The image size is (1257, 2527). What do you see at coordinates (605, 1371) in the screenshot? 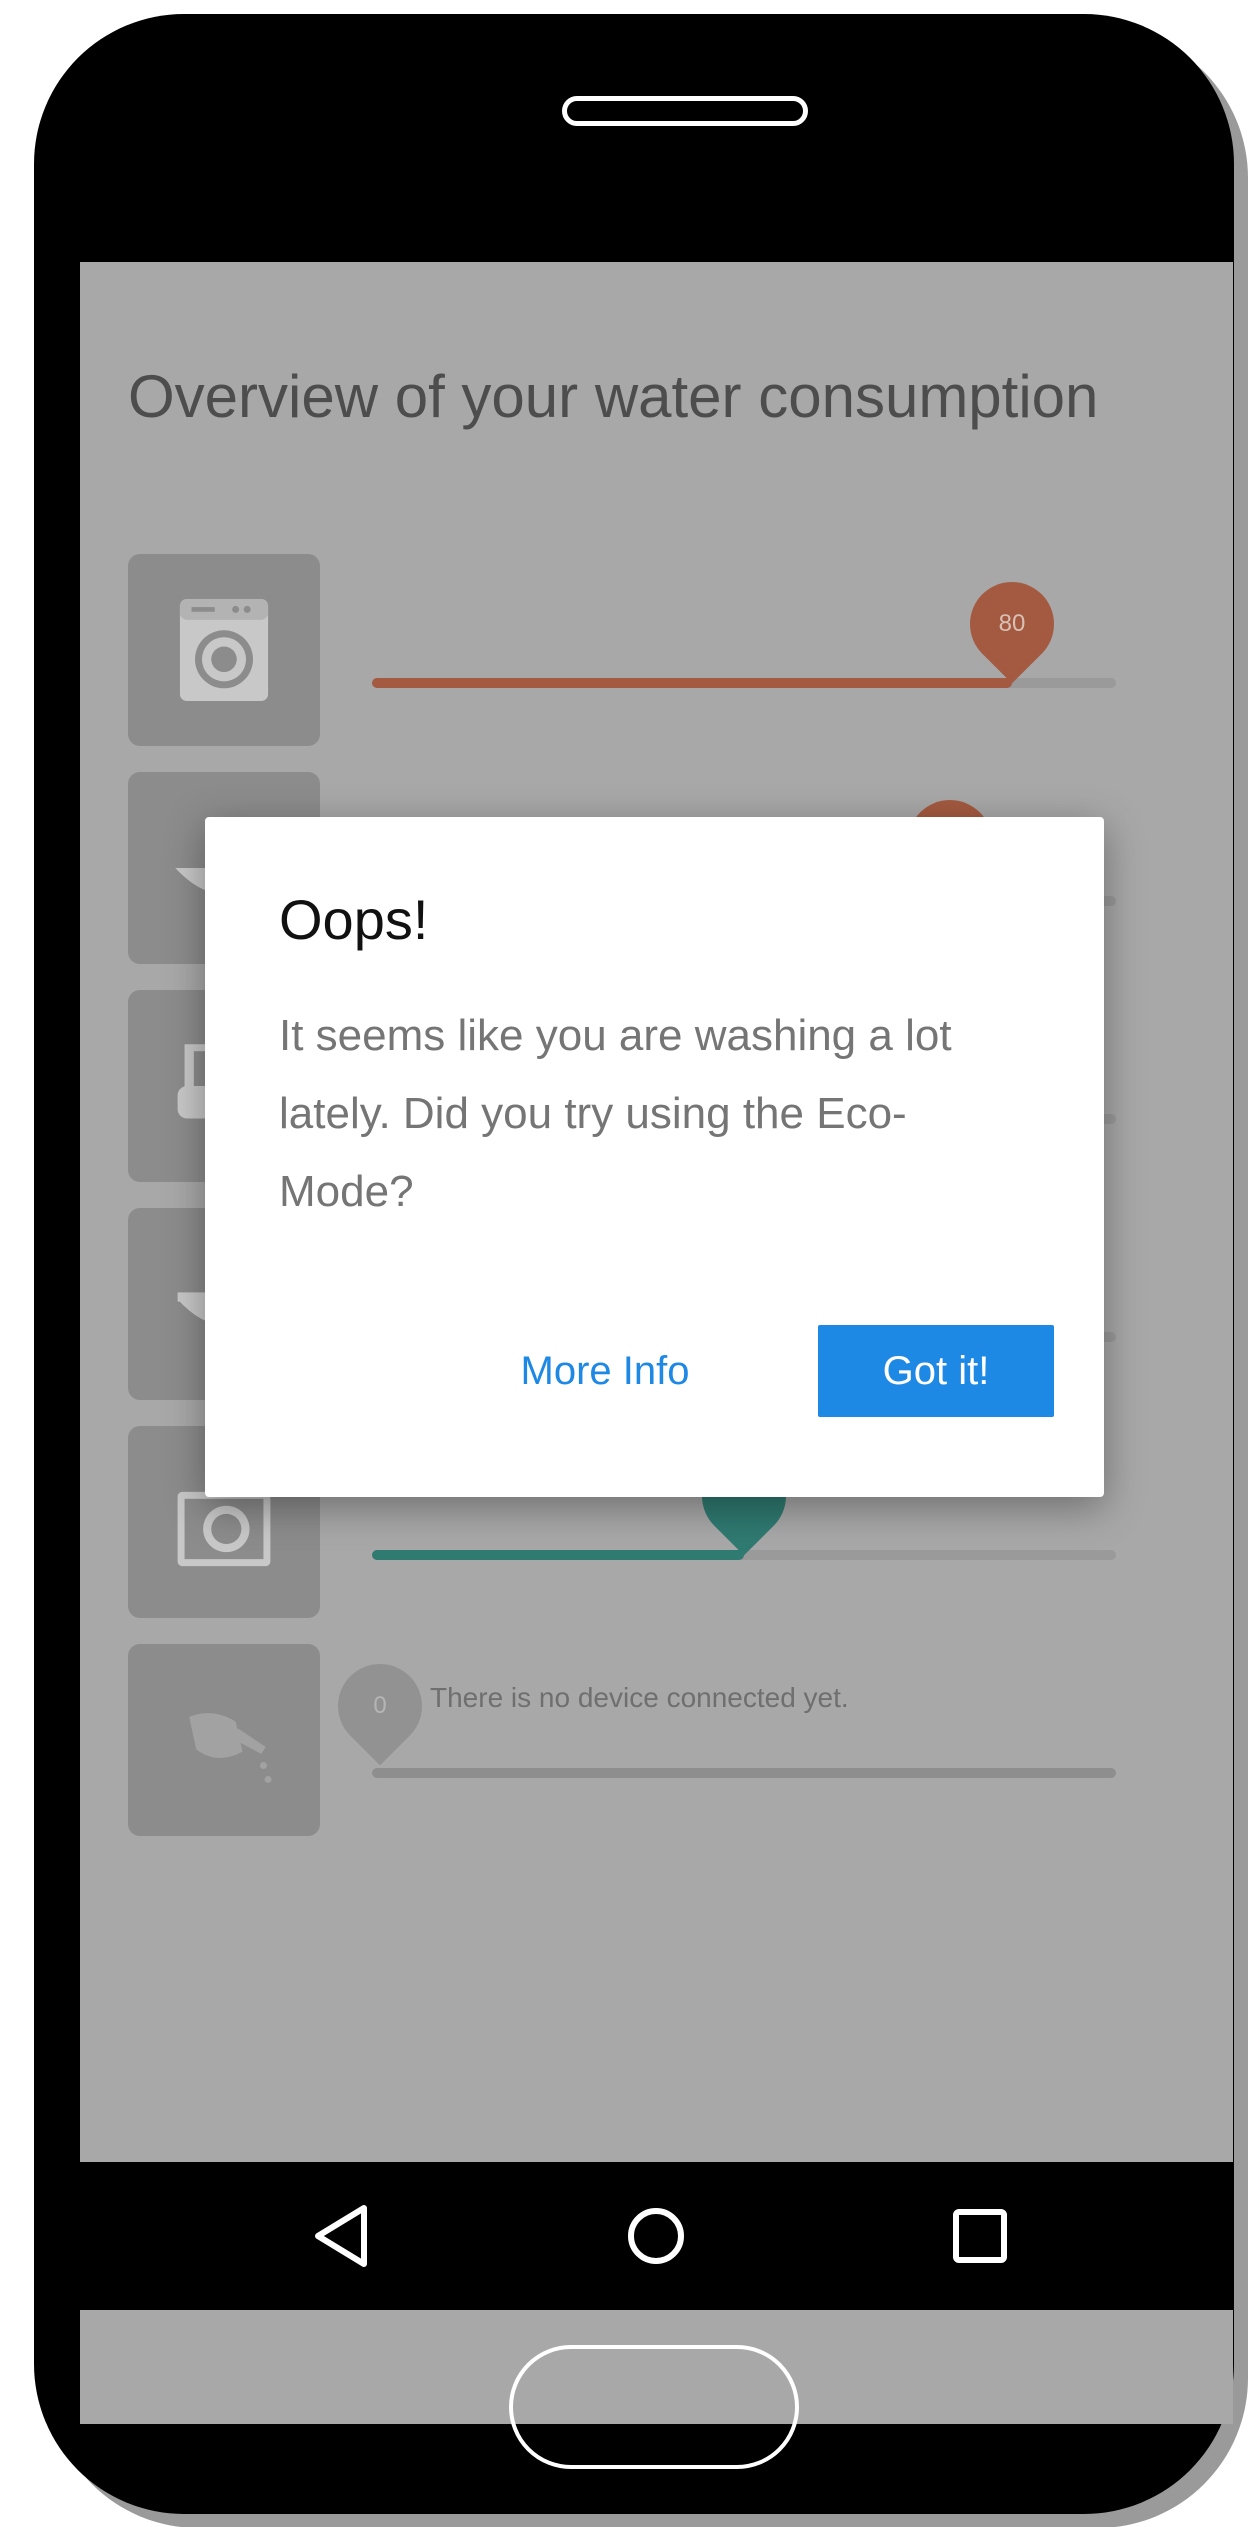
I see `more-info-button: More Info` at bounding box center [605, 1371].